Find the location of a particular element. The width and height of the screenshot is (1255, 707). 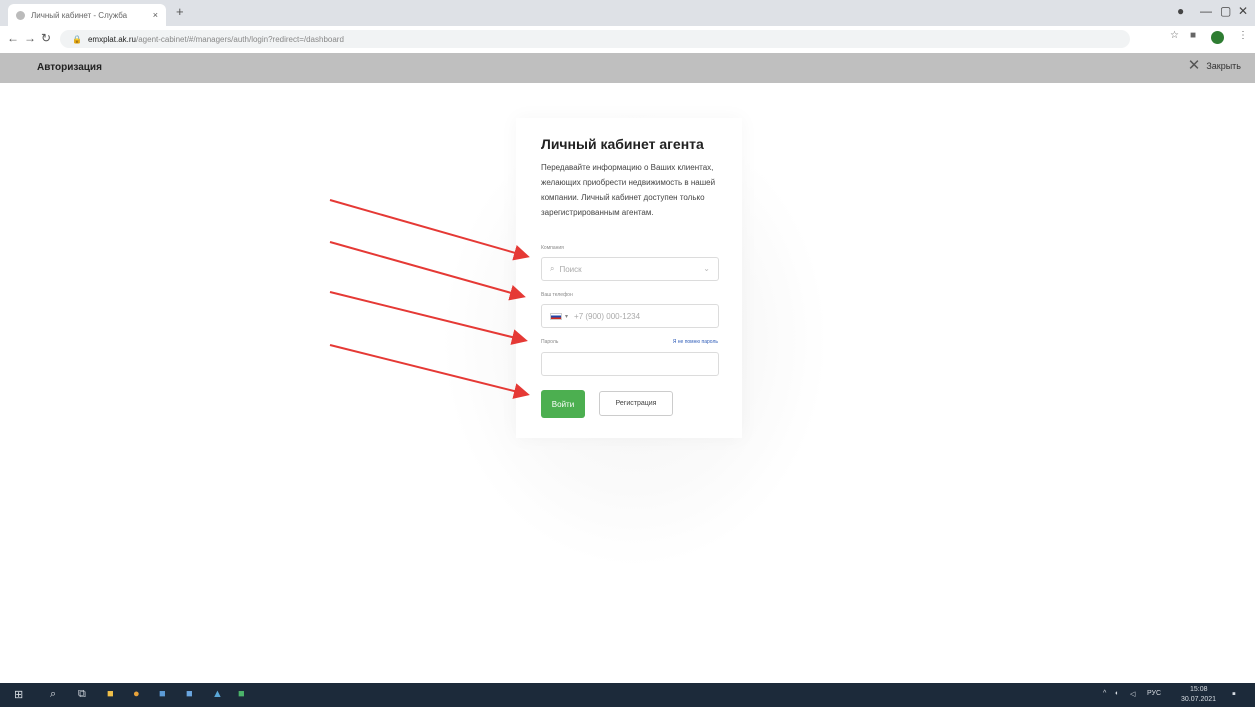

arrow-password is located at coordinates (428, 318).